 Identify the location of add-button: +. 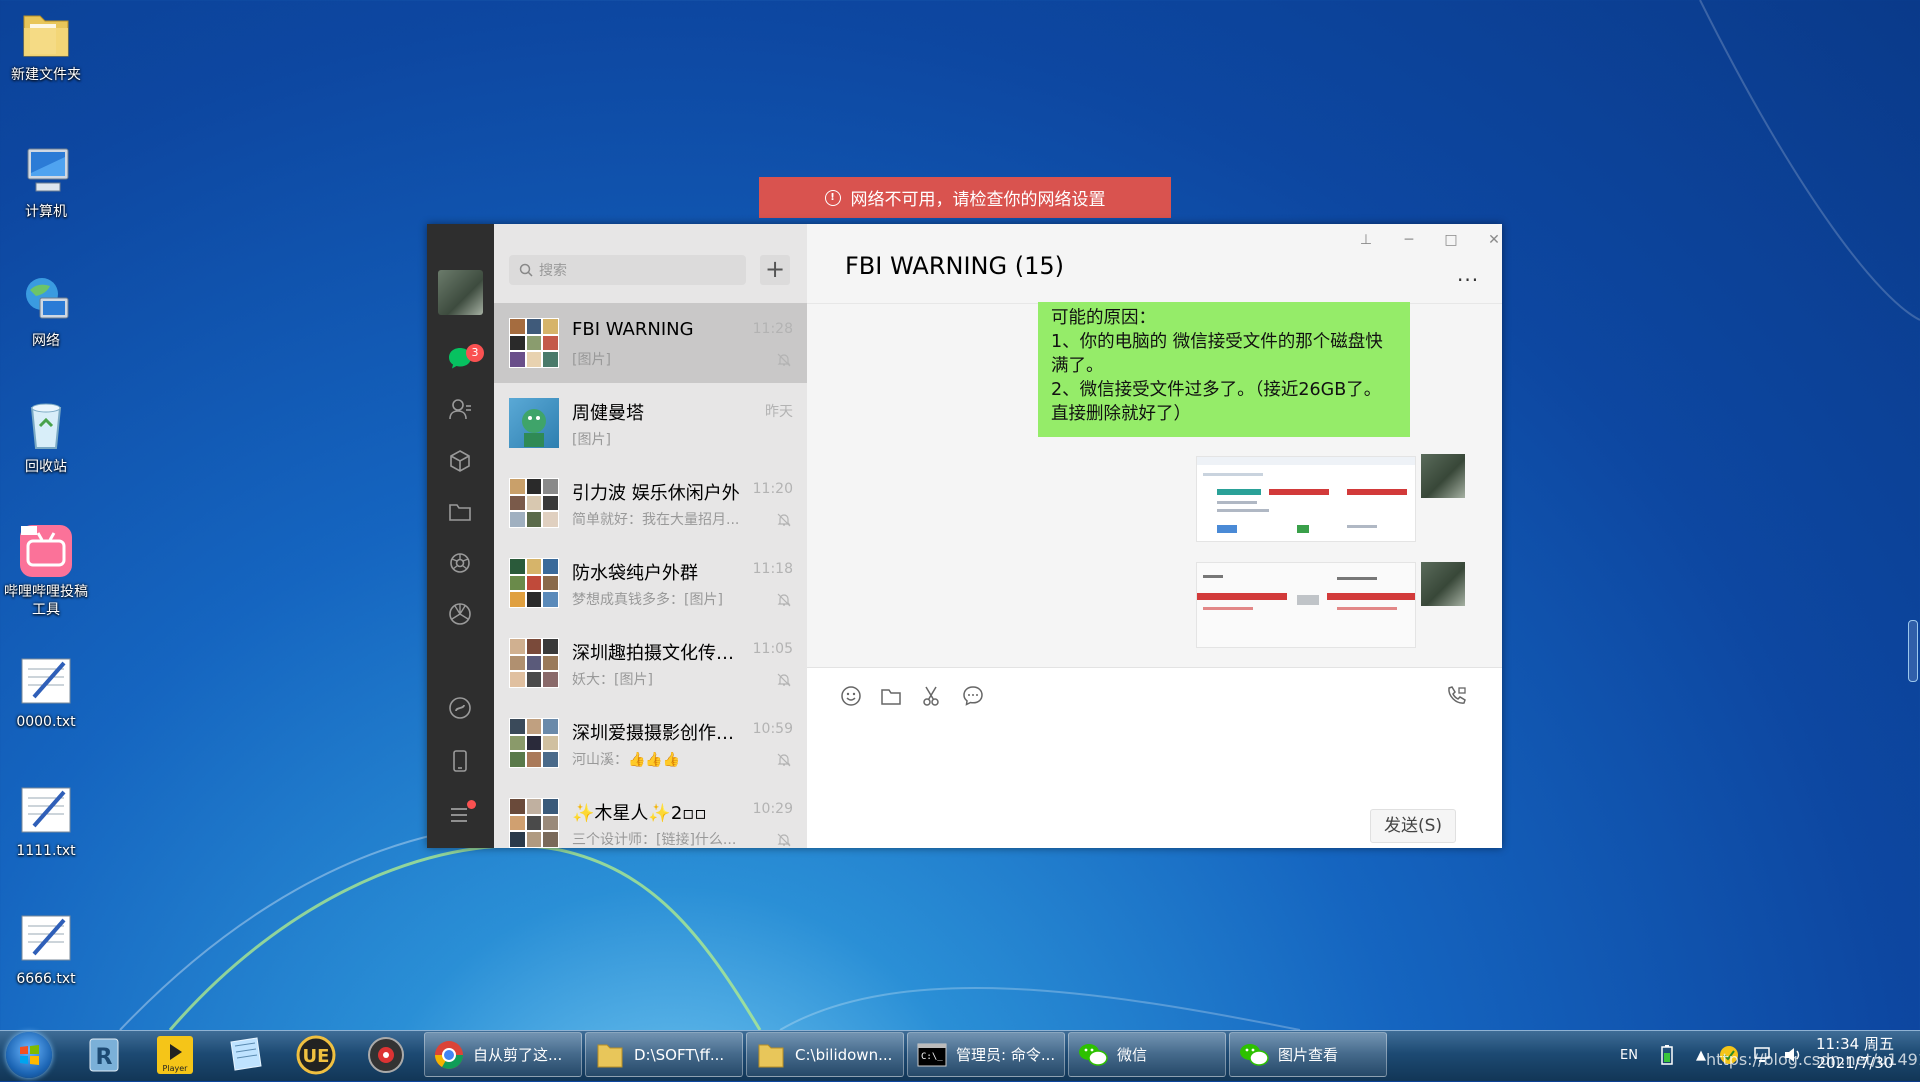
(775, 270).